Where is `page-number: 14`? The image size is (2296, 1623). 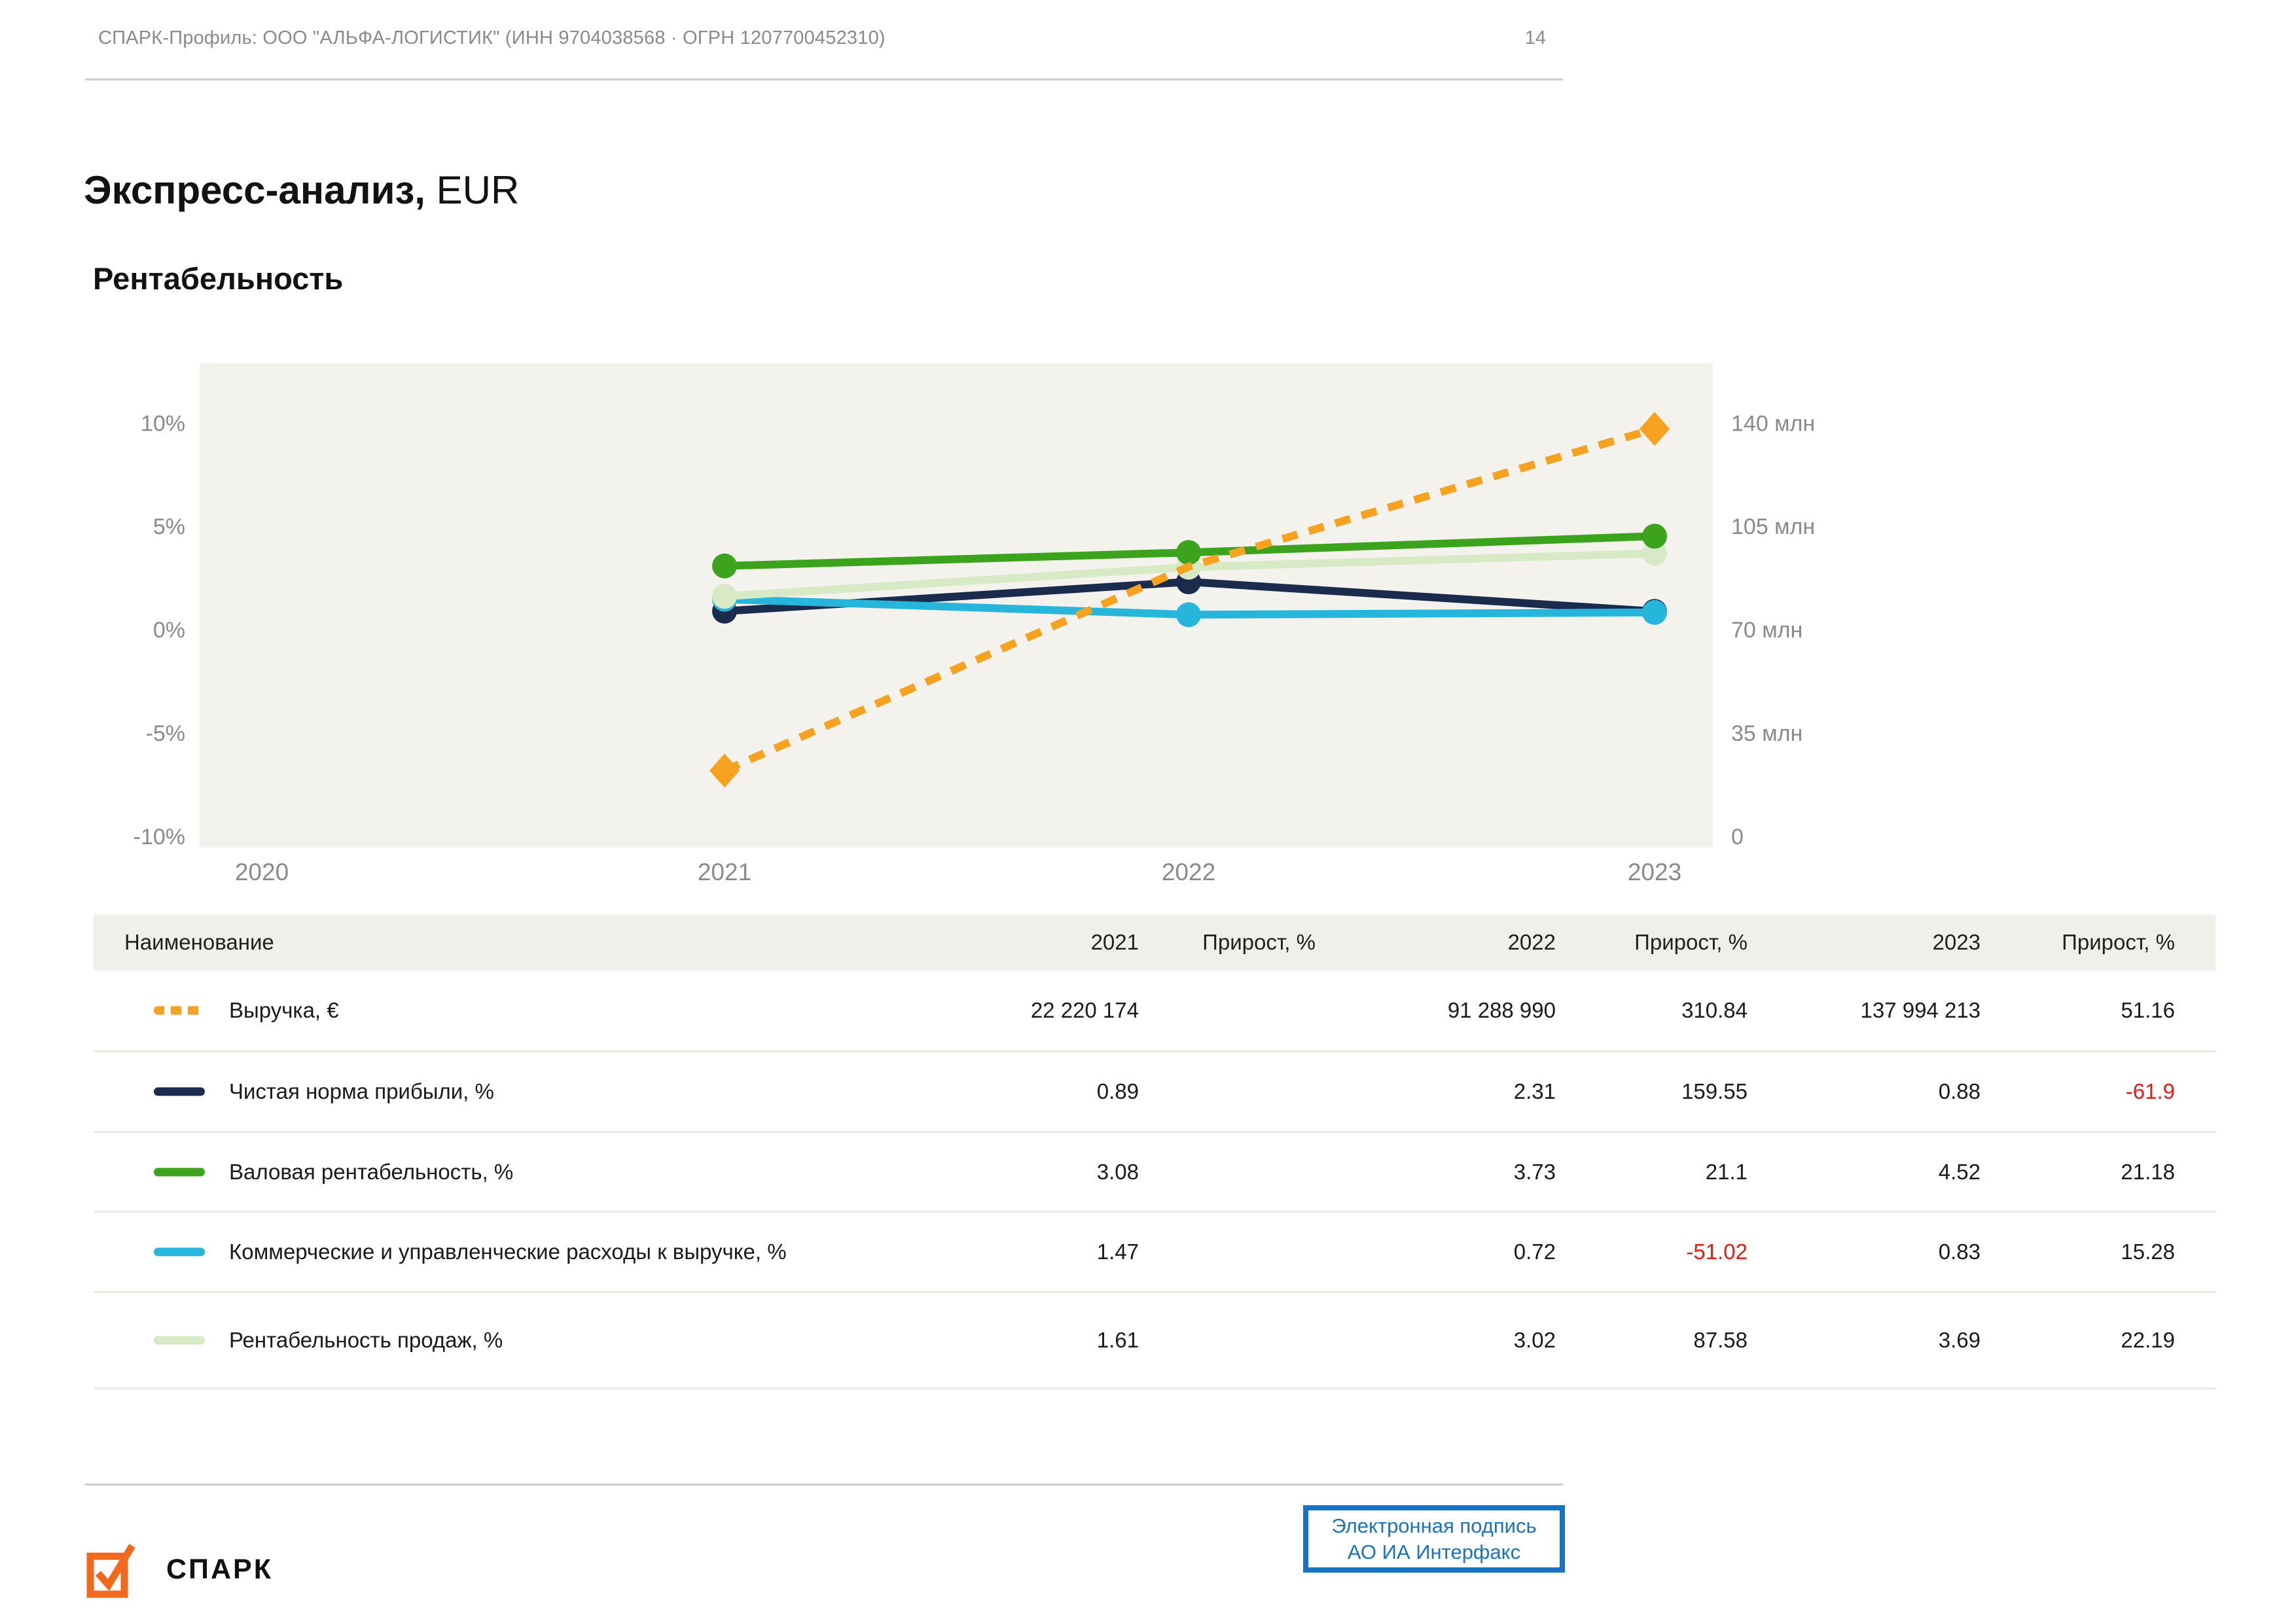
page-number: 14 is located at coordinates (1535, 37).